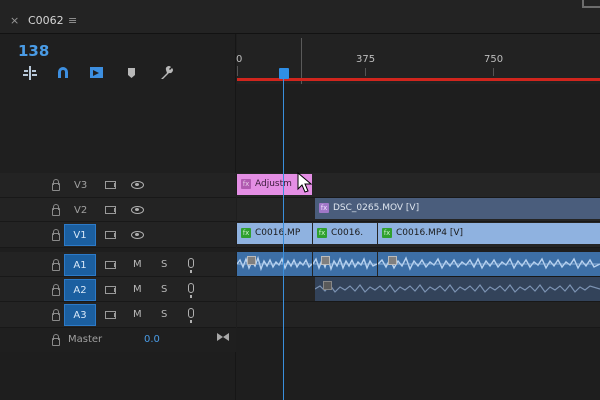 The image size is (600, 400). Describe the element at coordinates (430, 233) in the screenshot. I see `clip-label: C0016.MP4 [V]` at that location.